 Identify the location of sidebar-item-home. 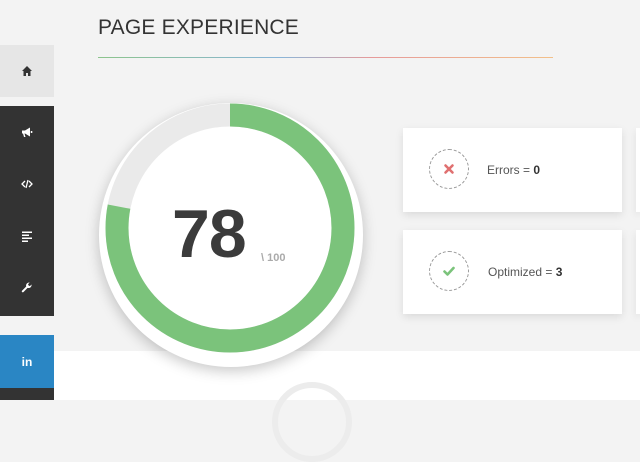
(27, 71).